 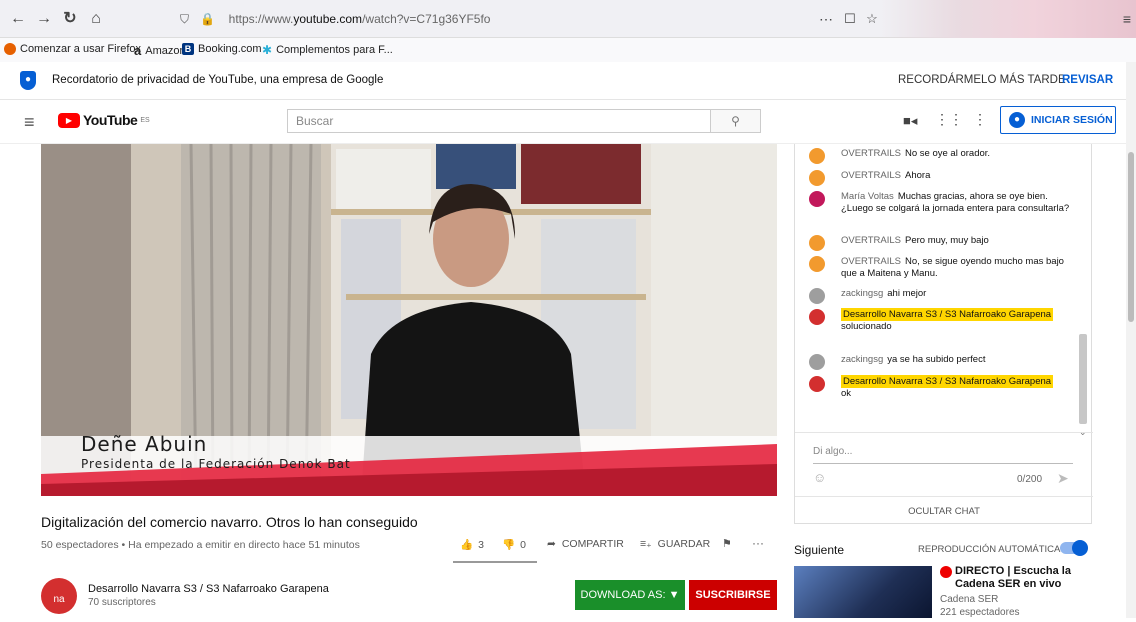 What do you see at coordinates (122, 602) in the screenshot?
I see `subscriber-count: 70 suscriptores` at bounding box center [122, 602].